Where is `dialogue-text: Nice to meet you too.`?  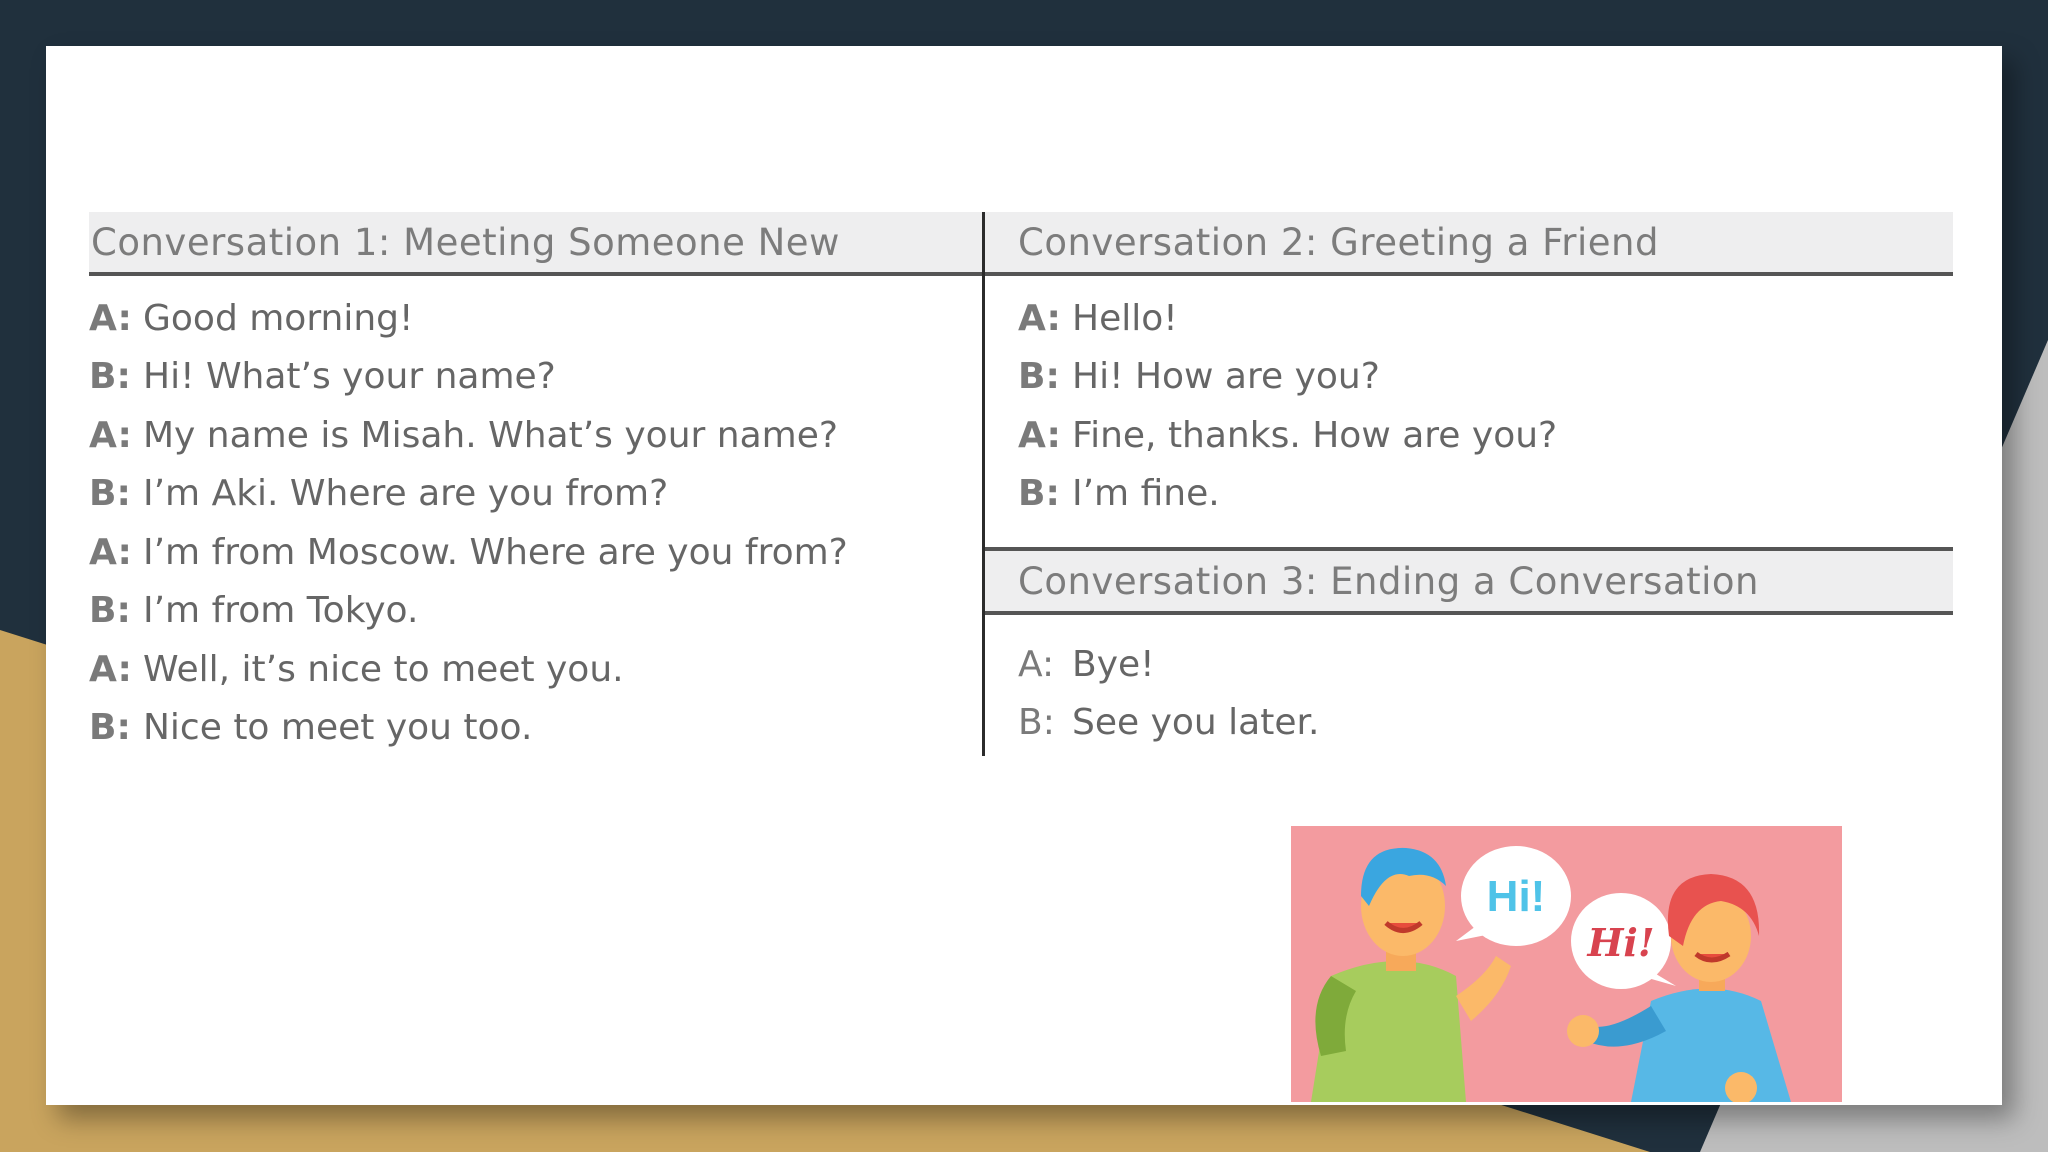 dialogue-text: Nice to meet you too. is located at coordinates (338, 728).